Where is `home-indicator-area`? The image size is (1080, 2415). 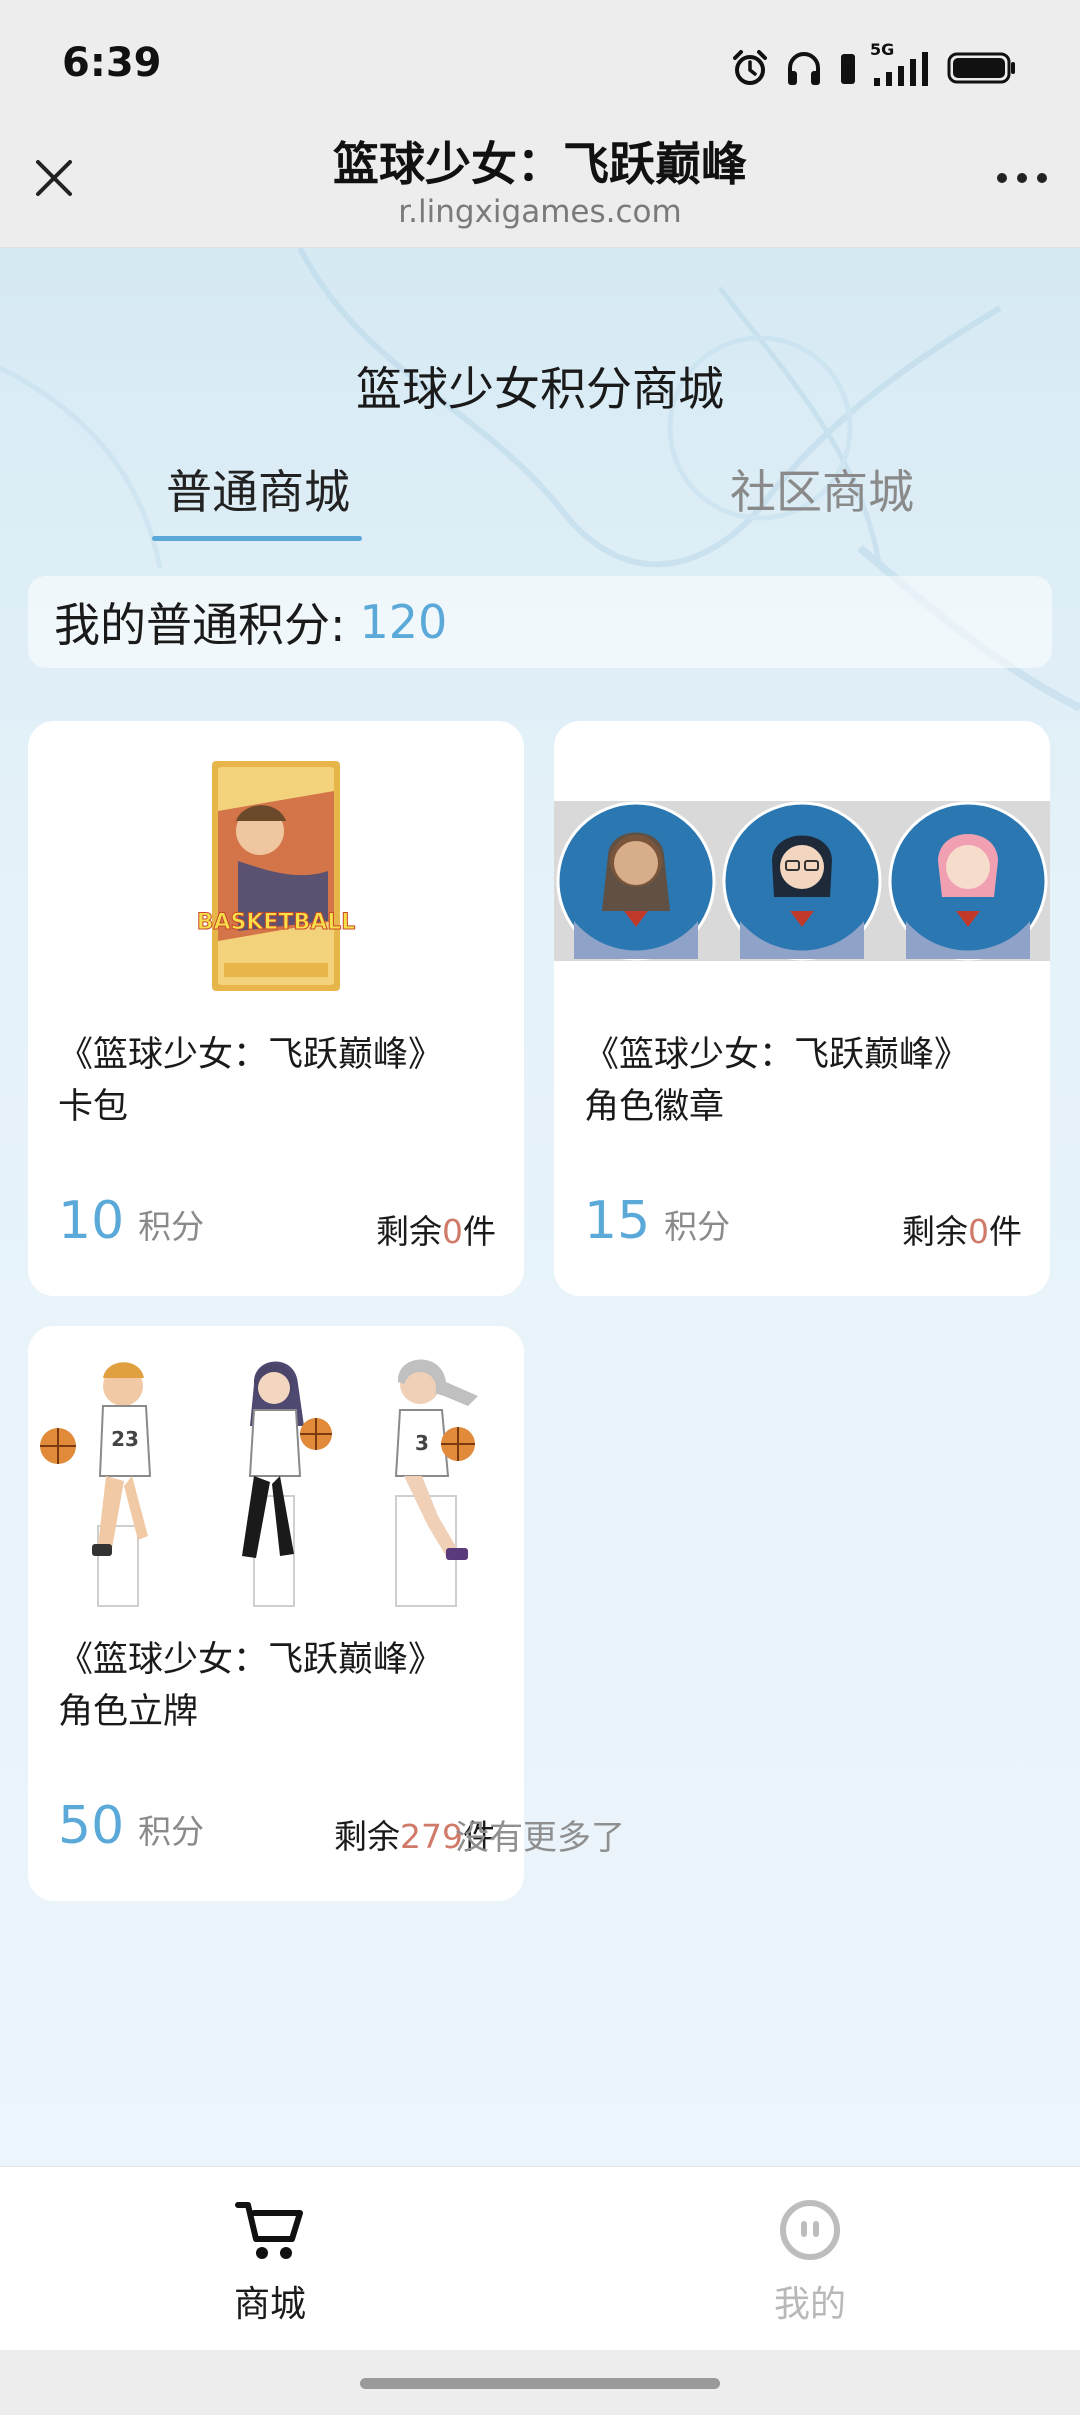 home-indicator-area is located at coordinates (540, 2382).